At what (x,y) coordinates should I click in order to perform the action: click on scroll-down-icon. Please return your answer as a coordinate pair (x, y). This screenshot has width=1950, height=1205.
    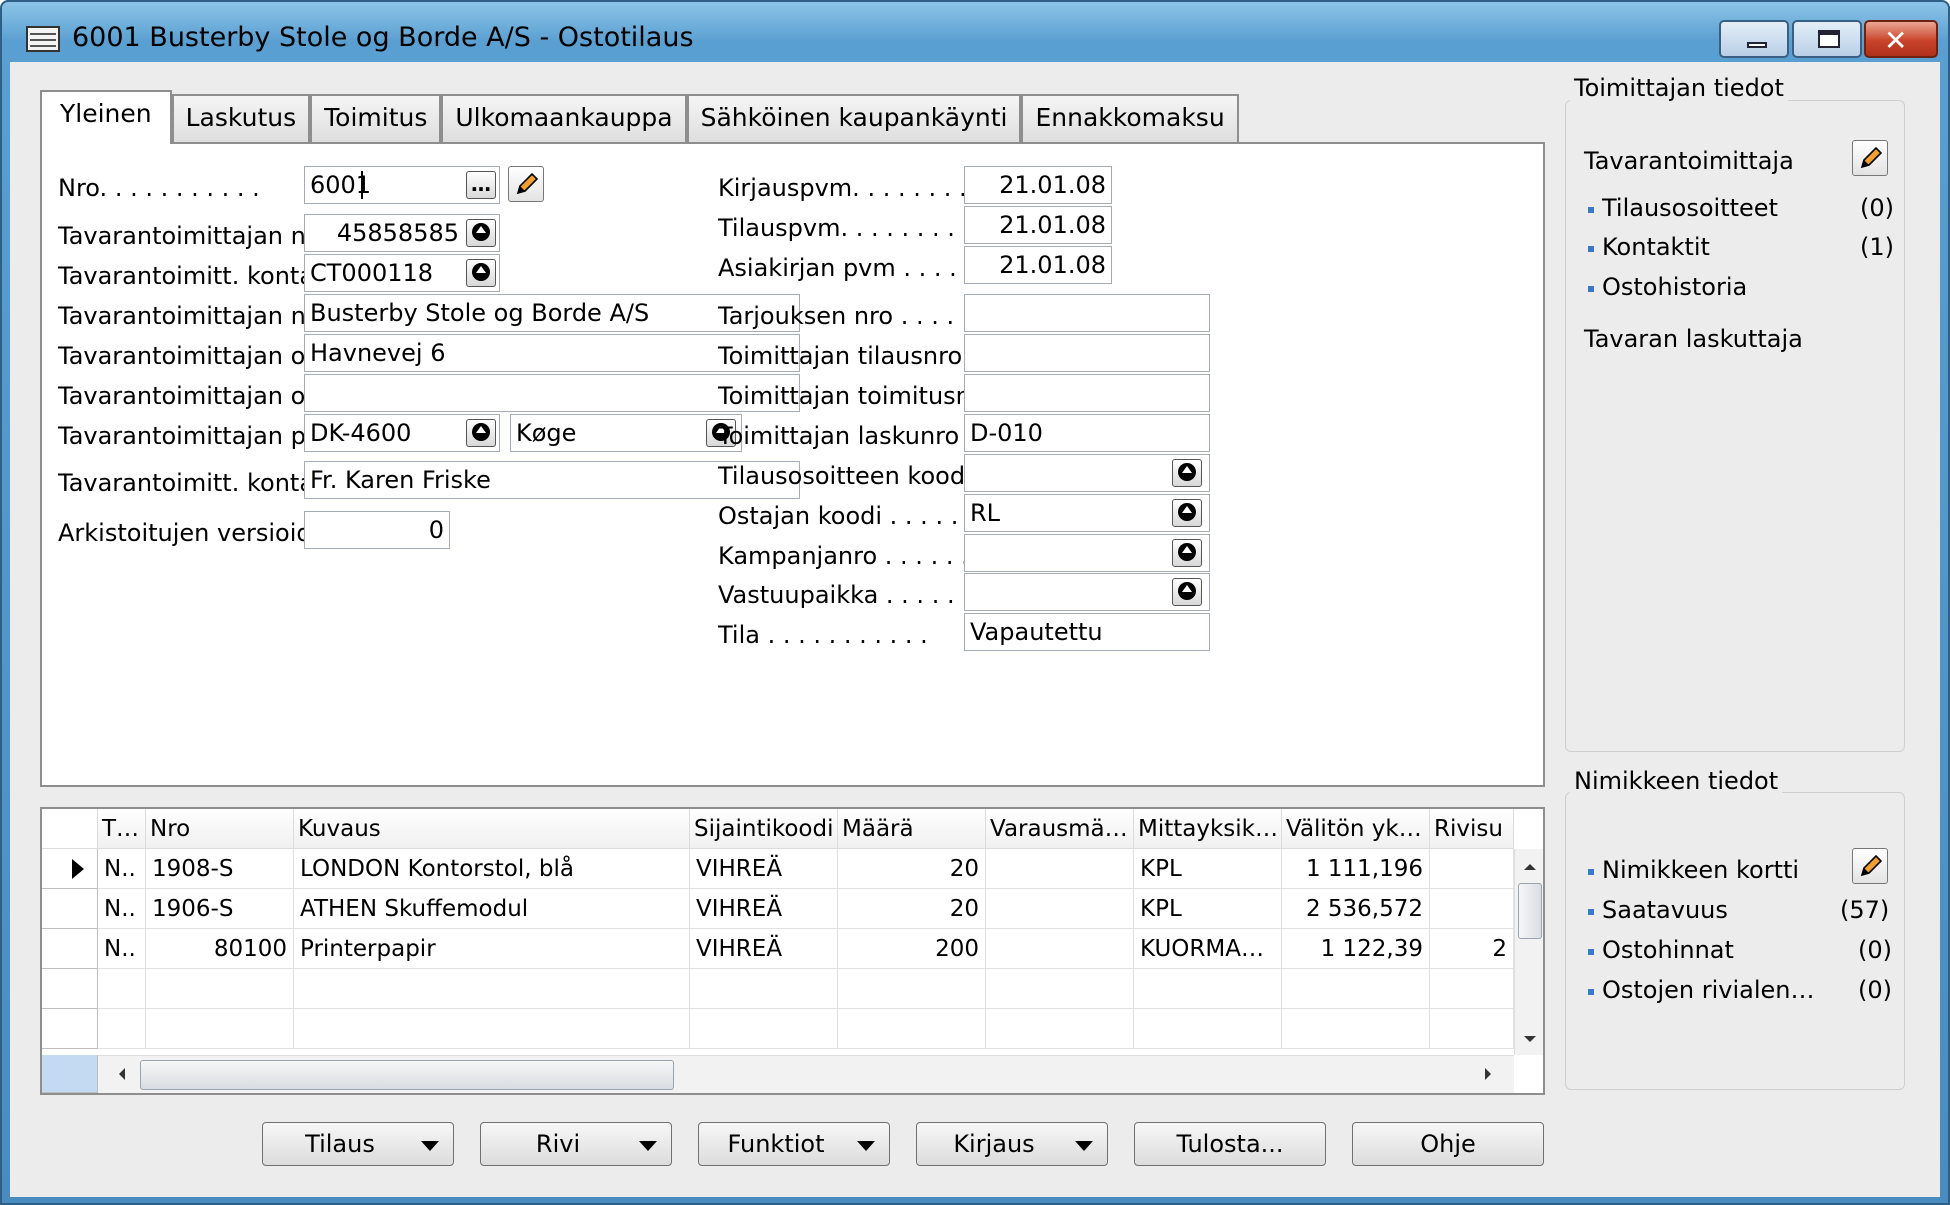
    Looking at the image, I should click on (1530, 1039).